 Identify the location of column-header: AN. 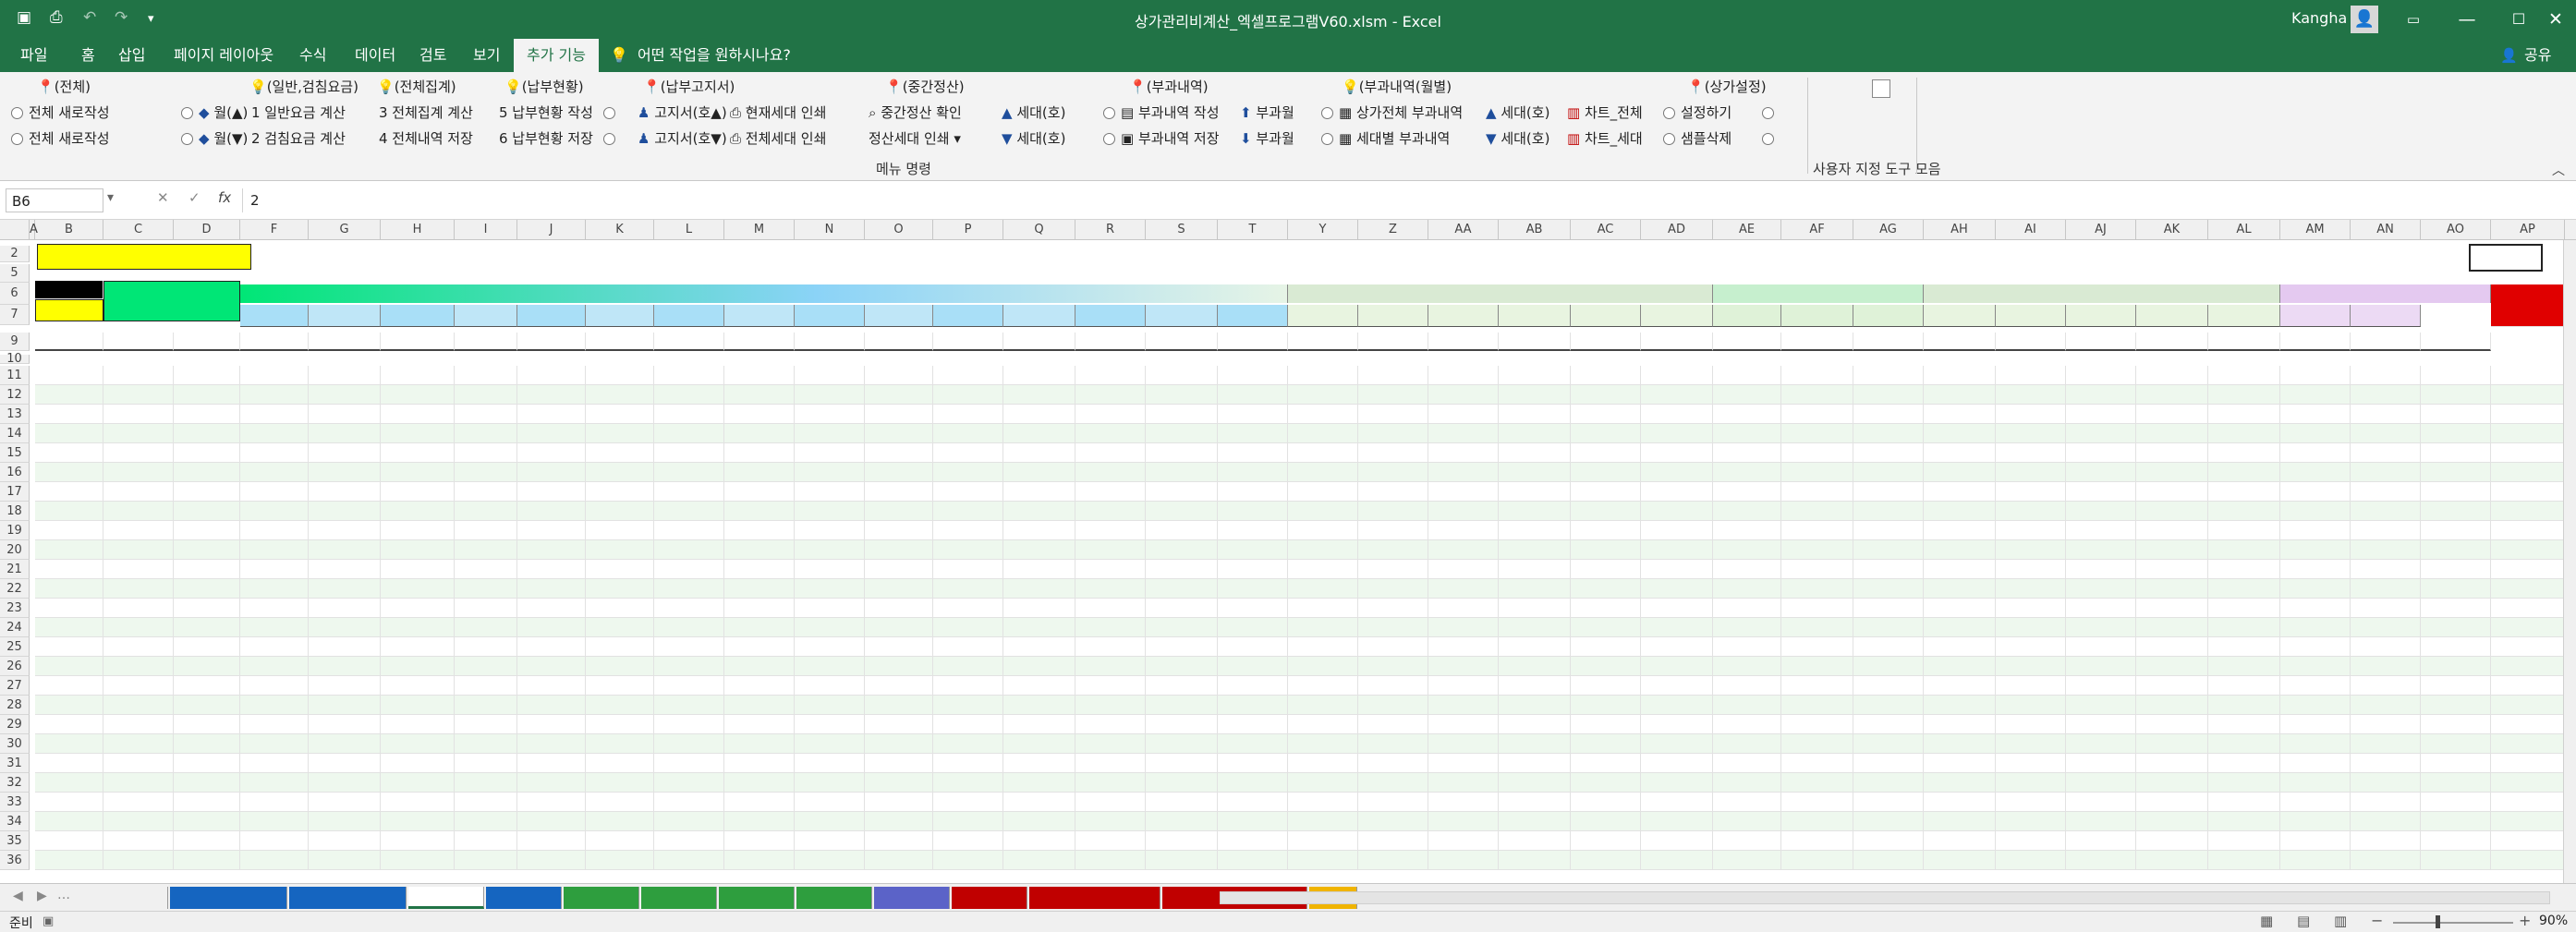
(2386, 230).